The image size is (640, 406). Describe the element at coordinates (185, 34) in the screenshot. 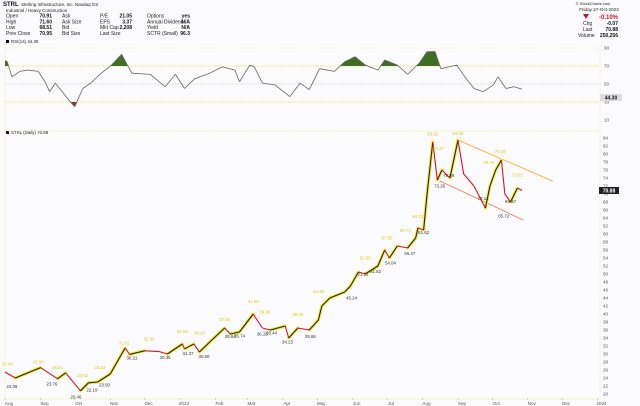

I see `field-value: 96.3` at that location.